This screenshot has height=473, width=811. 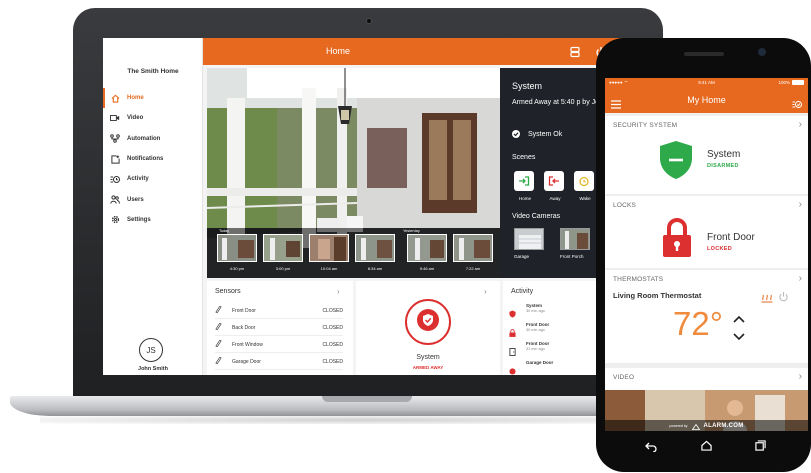 What do you see at coordinates (555, 198) in the screenshot?
I see `scene-label: Away` at bounding box center [555, 198].